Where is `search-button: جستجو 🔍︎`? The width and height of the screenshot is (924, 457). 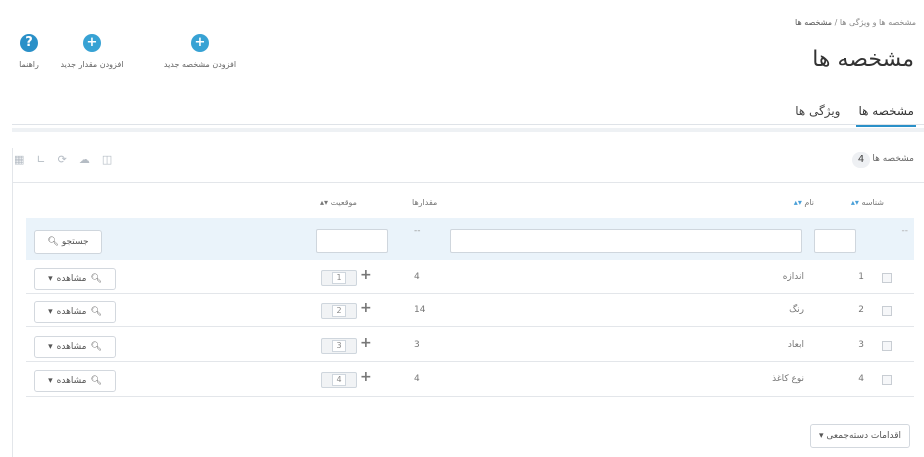 search-button: جستجو 🔍︎ is located at coordinates (68, 242).